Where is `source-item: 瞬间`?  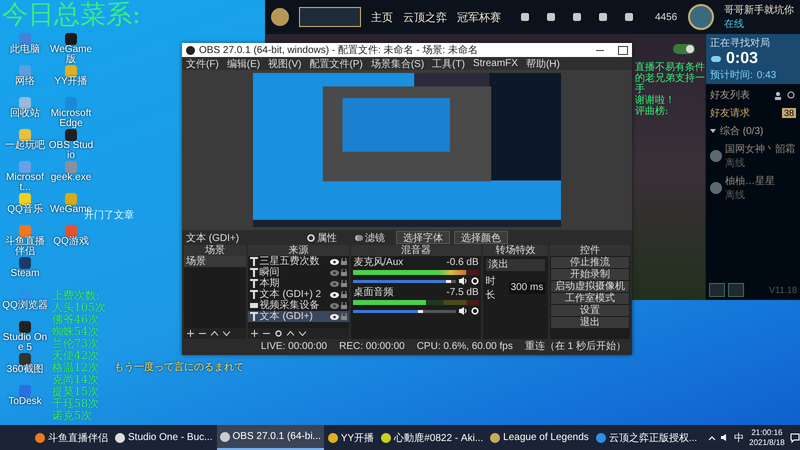 source-item: 瞬间 is located at coordinates (299, 272).